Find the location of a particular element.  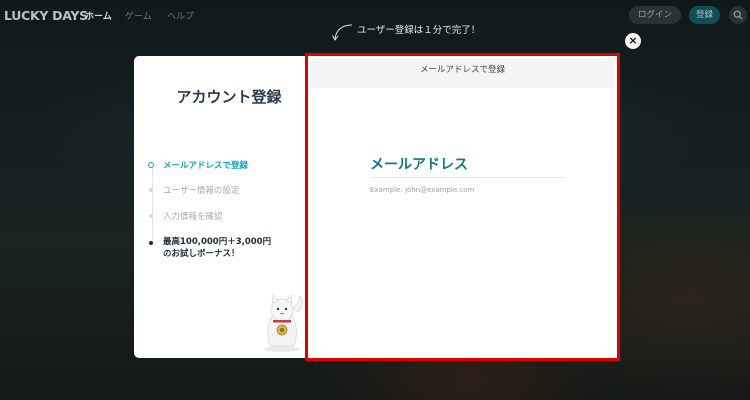

close-modal-button: × is located at coordinates (633, 41).